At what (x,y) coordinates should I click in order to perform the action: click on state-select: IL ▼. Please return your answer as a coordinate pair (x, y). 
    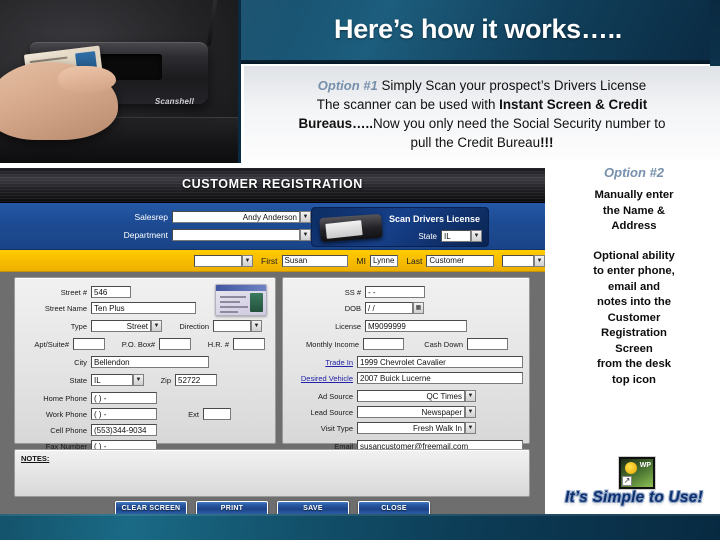
    Looking at the image, I should click on (117, 380).